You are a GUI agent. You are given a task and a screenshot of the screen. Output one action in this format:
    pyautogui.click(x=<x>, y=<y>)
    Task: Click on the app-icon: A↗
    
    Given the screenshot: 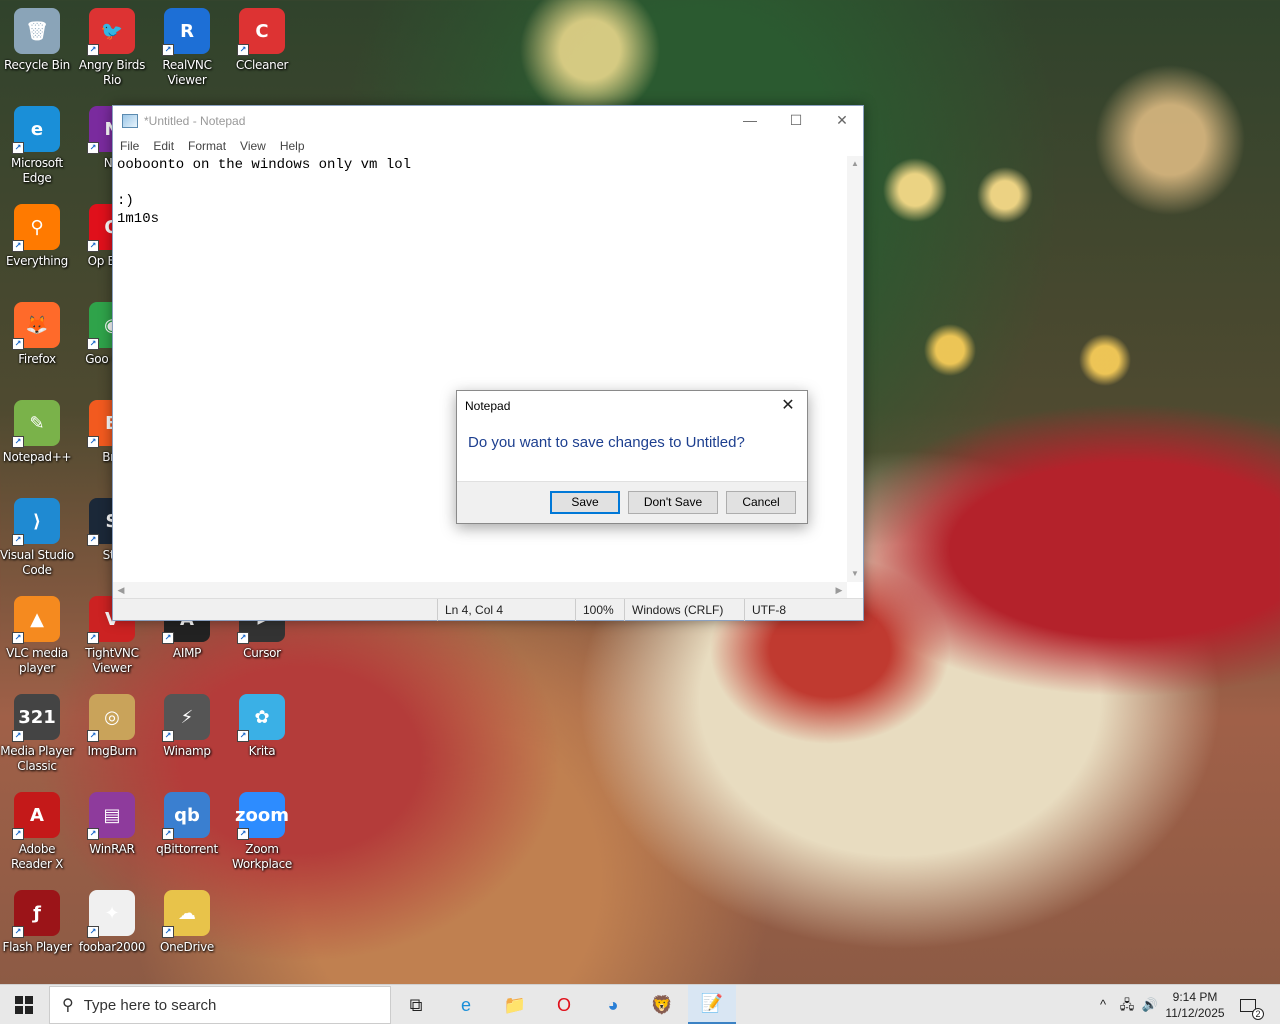 What is the action you would take?
    pyautogui.click(x=36, y=816)
    